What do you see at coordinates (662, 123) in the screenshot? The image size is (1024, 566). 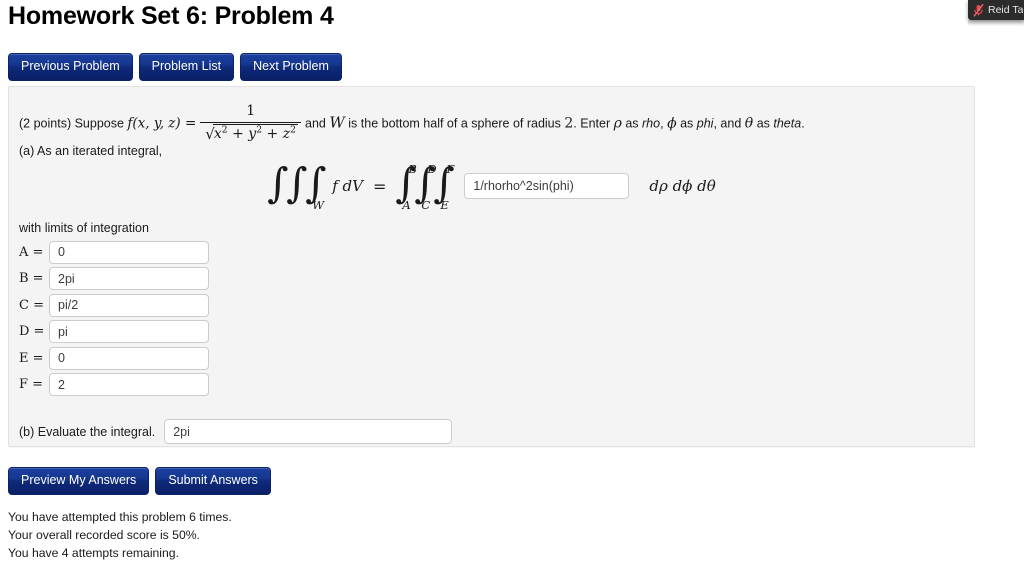 I see `comma-1: ,` at bounding box center [662, 123].